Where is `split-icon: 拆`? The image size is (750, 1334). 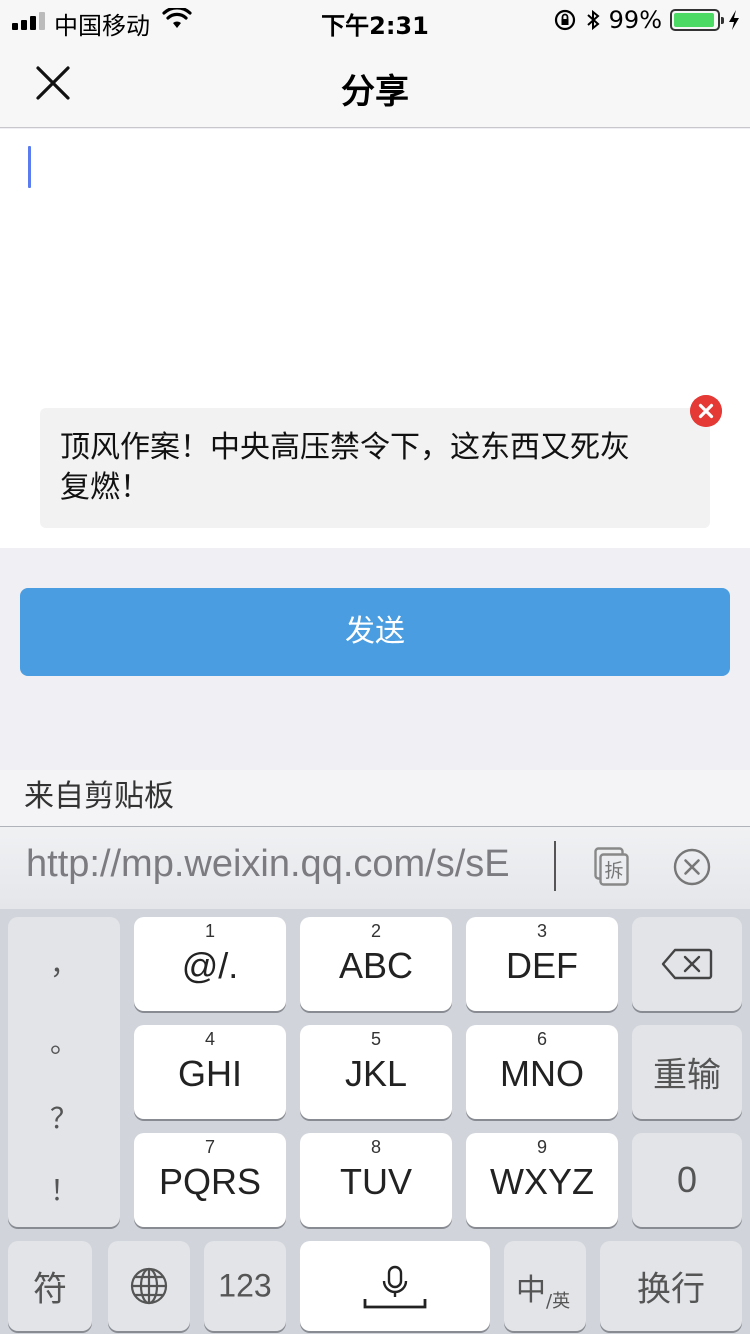 split-icon: 拆 is located at coordinates (612, 867).